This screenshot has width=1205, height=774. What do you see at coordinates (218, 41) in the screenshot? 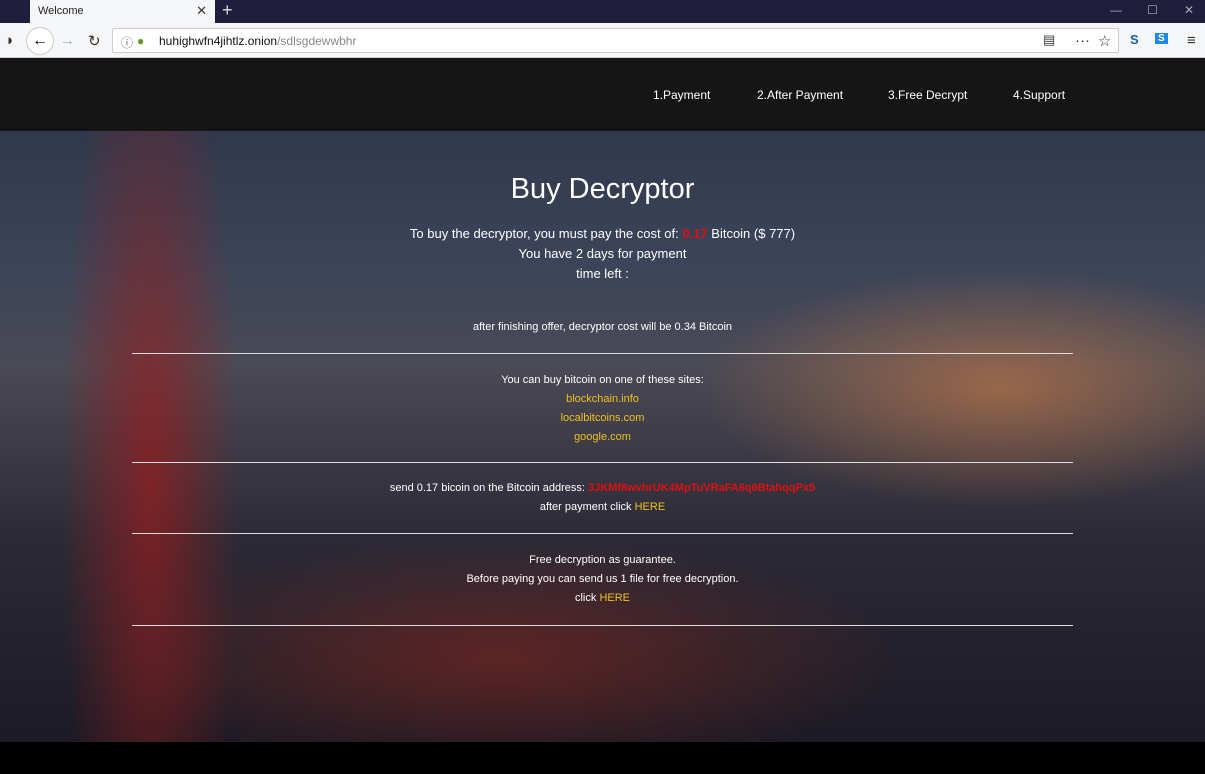
I see `url-host: huhighwfn4jihtlz.onion` at bounding box center [218, 41].